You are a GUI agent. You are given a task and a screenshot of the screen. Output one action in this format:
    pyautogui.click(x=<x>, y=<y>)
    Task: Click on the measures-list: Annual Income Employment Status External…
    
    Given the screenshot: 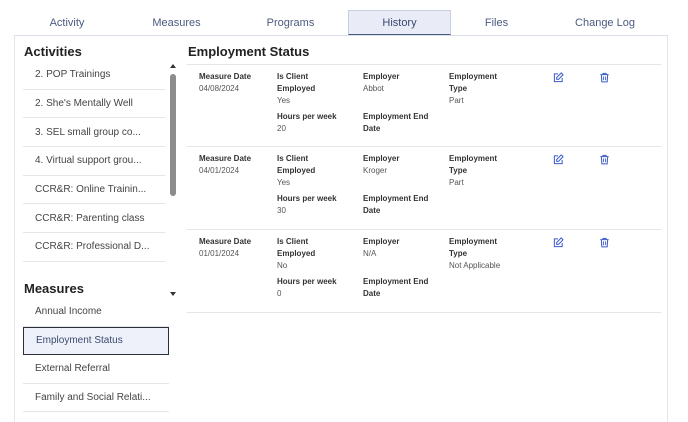 What is the action you would take?
    pyautogui.click(x=96, y=355)
    